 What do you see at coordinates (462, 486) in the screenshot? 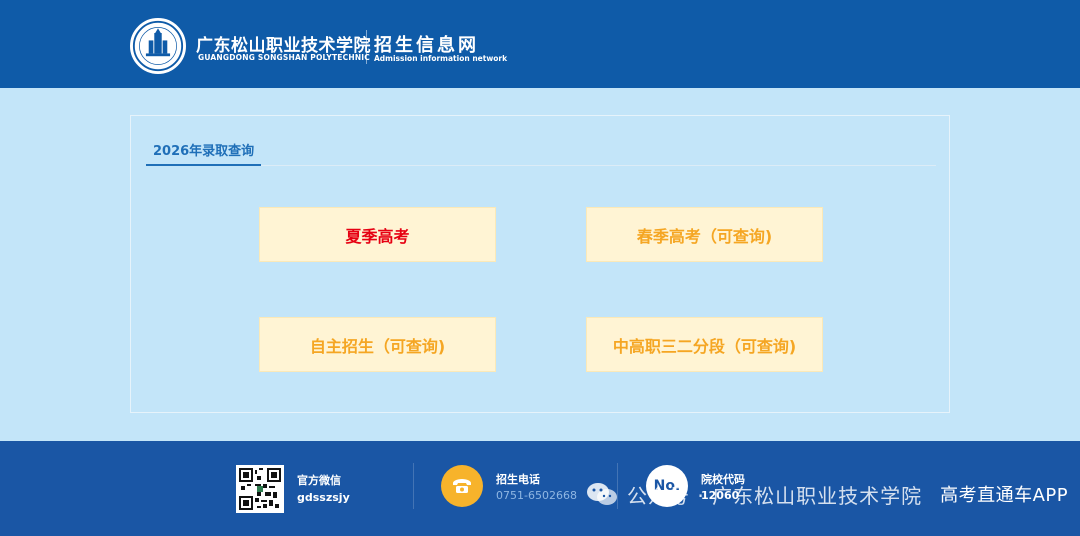
I see `phone-icon` at bounding box center [462, 486].